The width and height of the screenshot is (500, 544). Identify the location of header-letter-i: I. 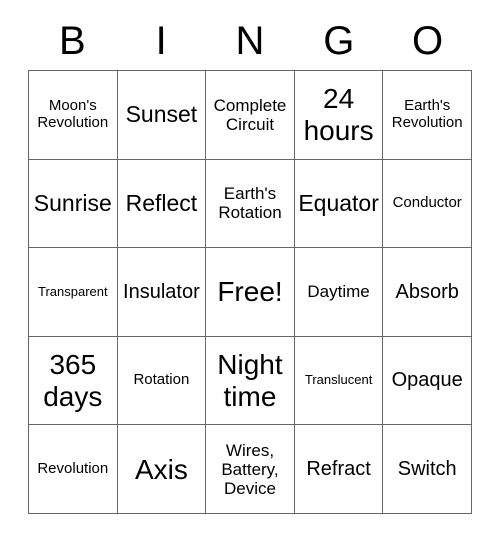
(161, 41).